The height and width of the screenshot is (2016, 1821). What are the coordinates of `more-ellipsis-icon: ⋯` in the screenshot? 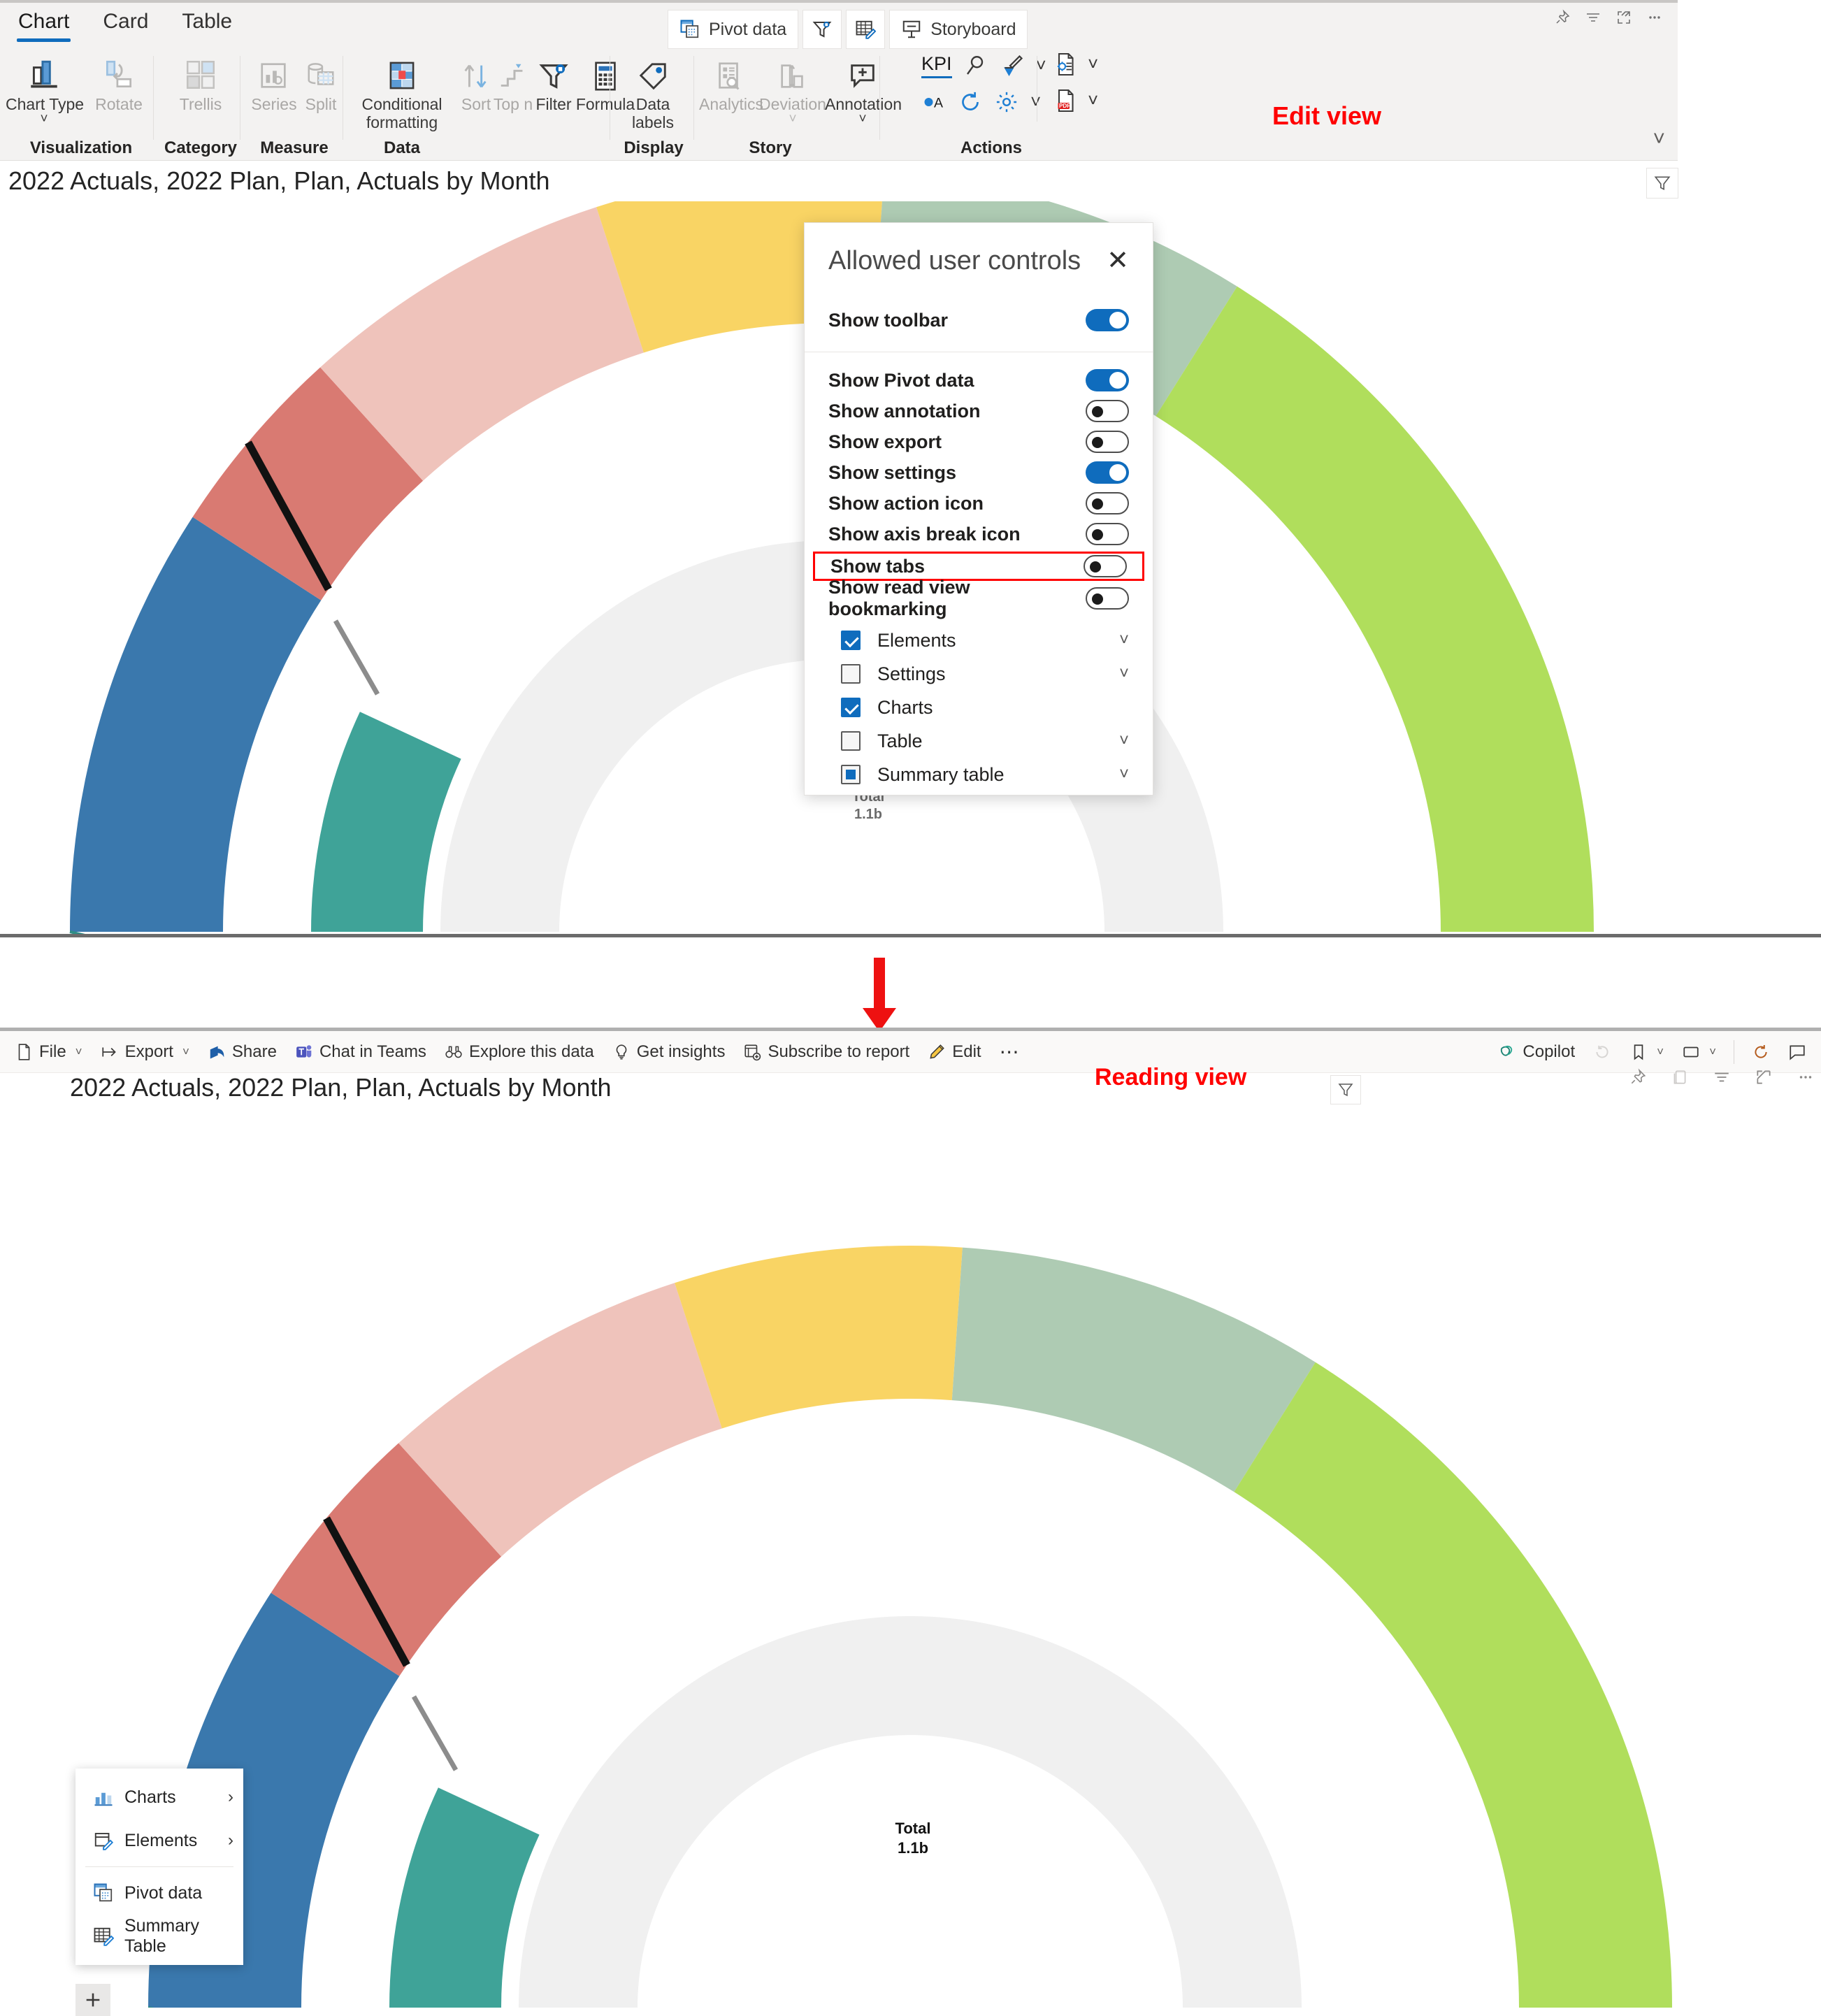 It's located at (1009, 1052).